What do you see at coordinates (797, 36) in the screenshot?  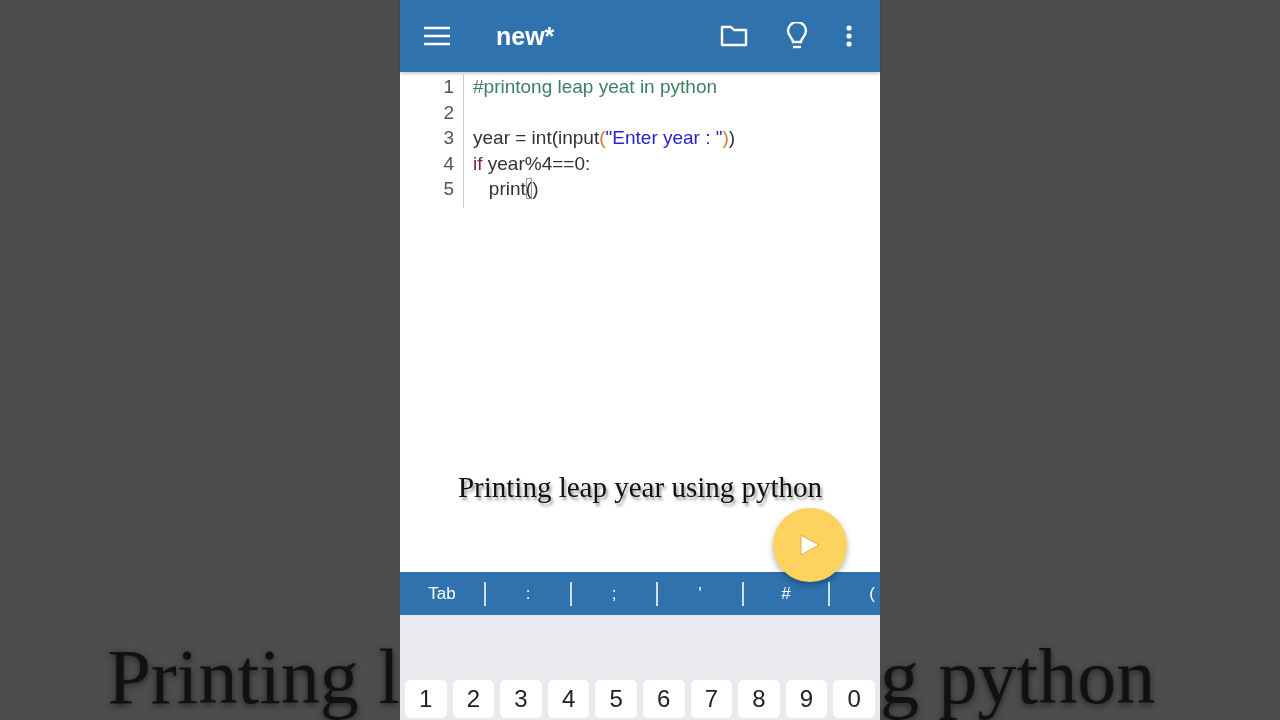 I see `lightbulb-icon` at bounding box center [797, 36].